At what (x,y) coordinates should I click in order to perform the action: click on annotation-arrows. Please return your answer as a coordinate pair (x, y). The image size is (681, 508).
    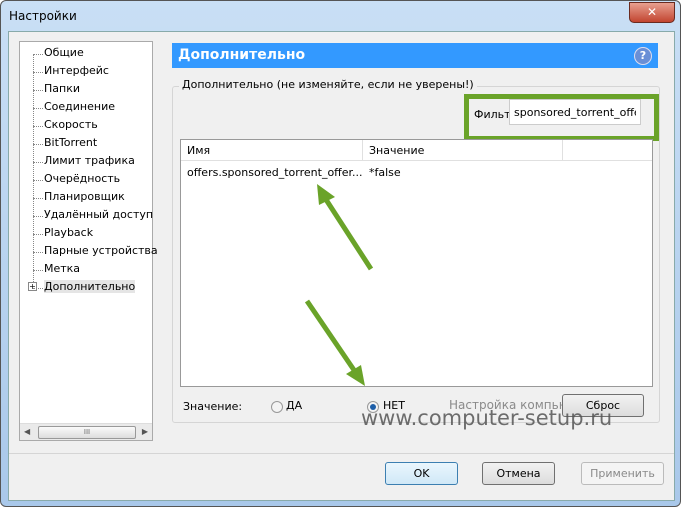
    Looking at the image, I should click on (339, 285).